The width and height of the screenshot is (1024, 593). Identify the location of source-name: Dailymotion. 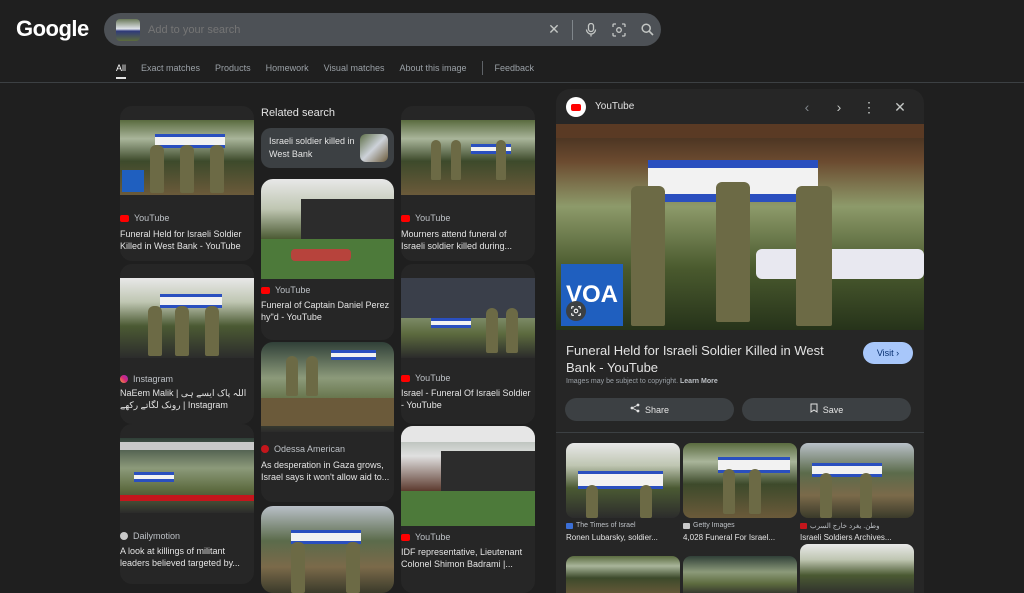
(157, 536).